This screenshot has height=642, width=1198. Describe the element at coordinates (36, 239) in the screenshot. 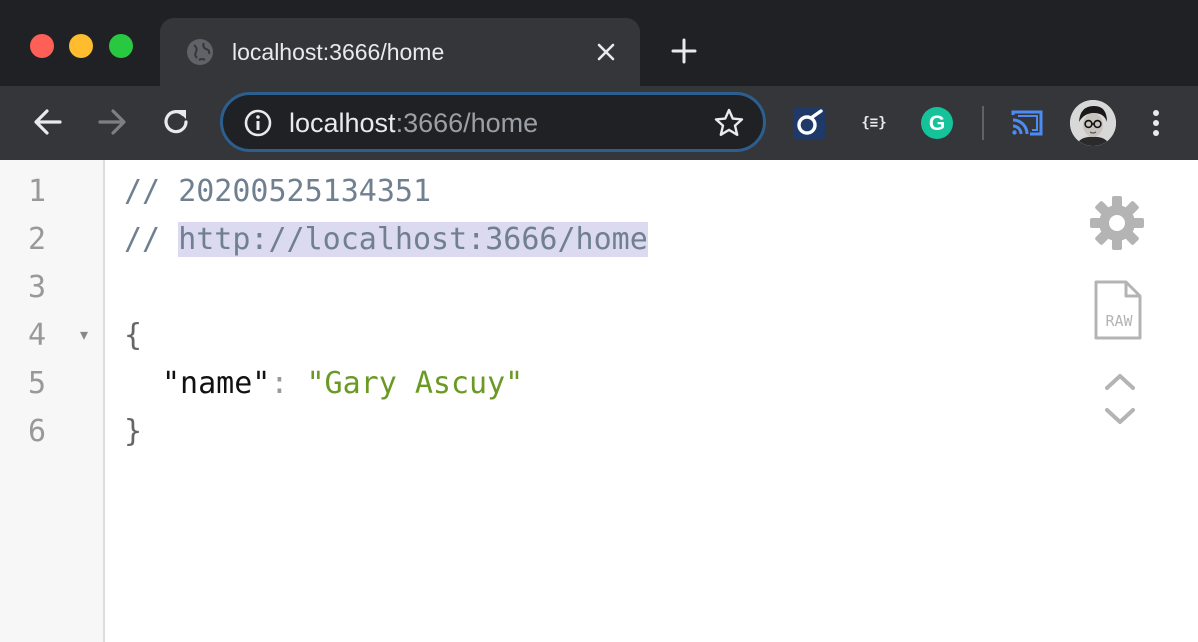

I see `line-number: 2` at that location.